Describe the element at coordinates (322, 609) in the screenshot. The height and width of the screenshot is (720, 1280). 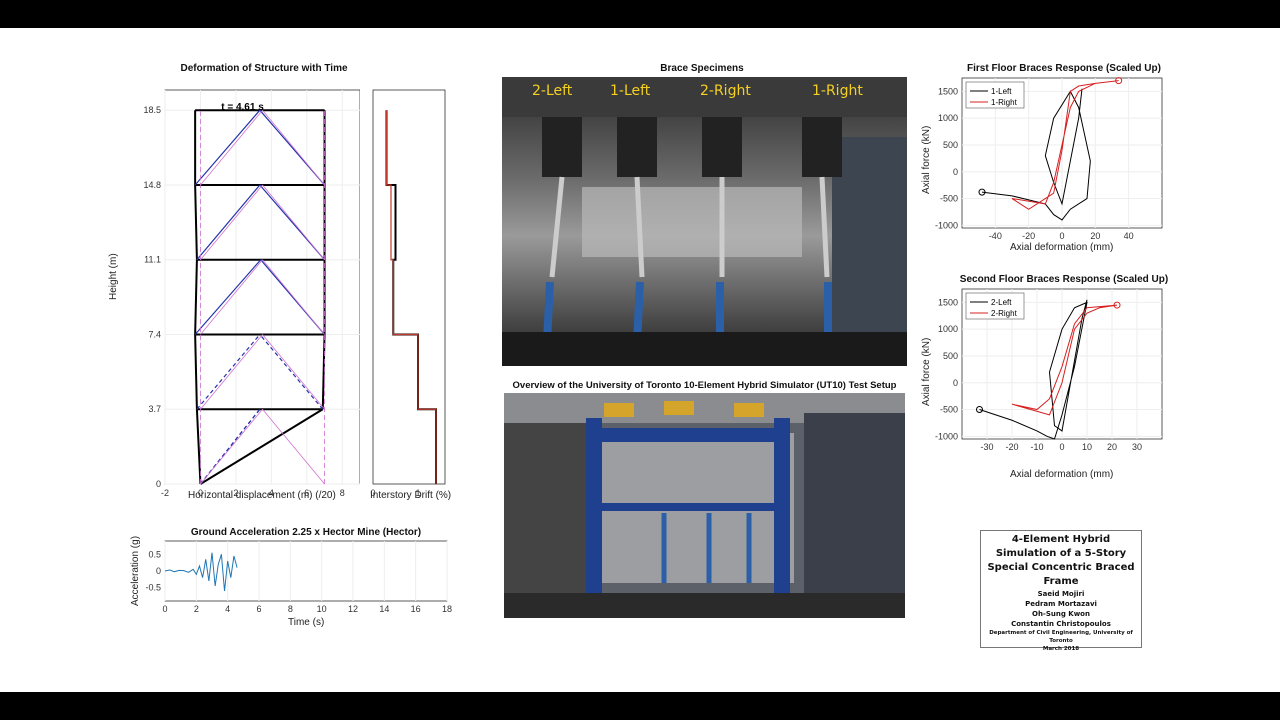
I see `ground-xtick-label: 10` at that location.